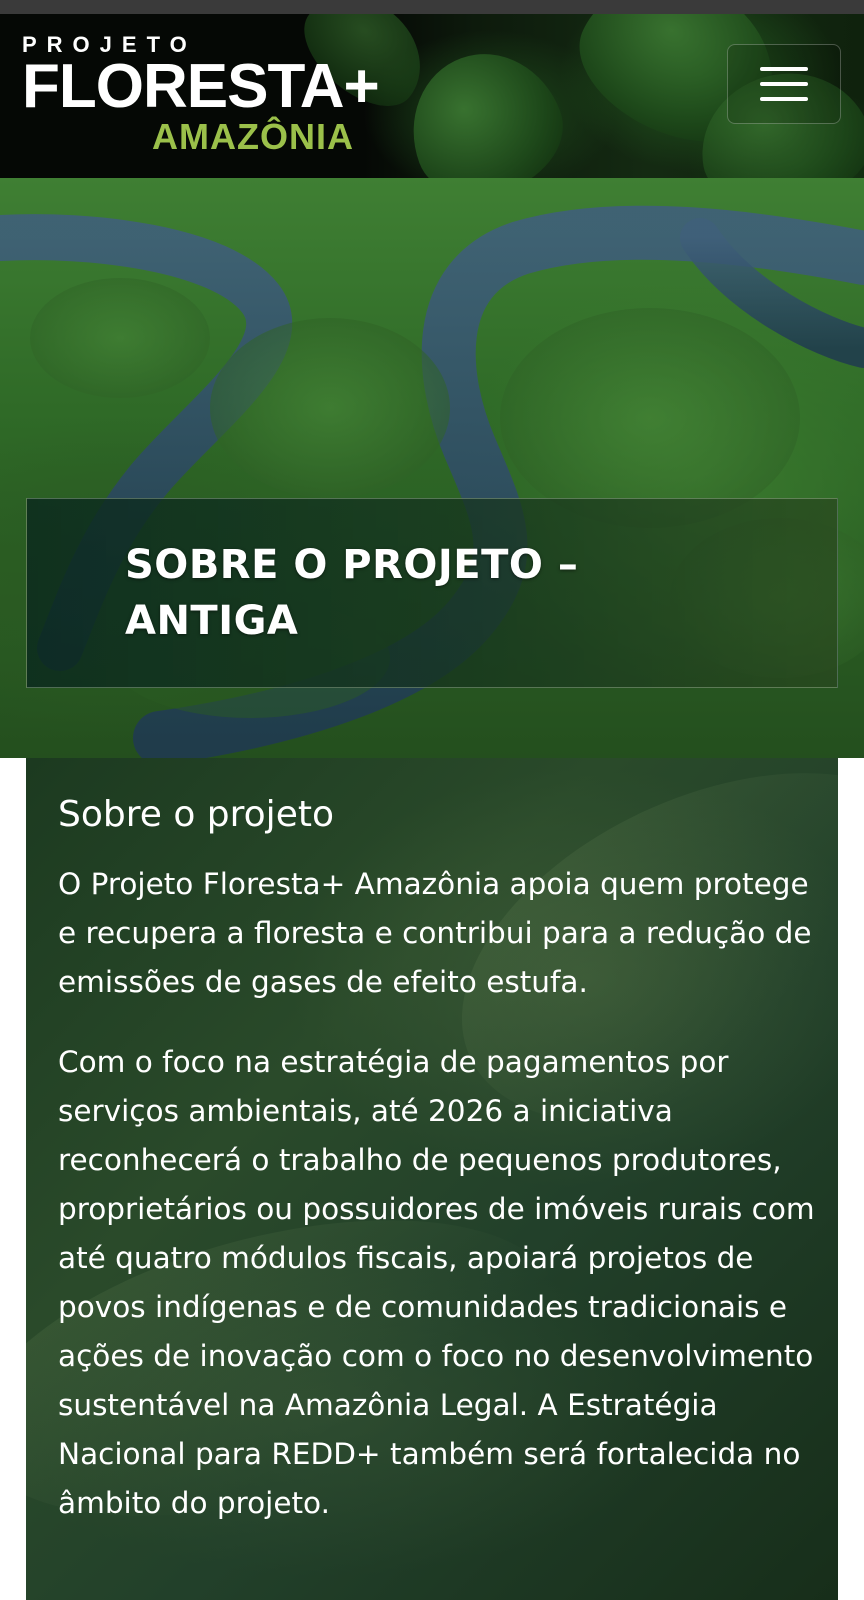  What do you see at coordinates (432, 96) in the screenshot?
I see `site-header: PROJETO FLORESTA+ AMAZÔNIA` at bounding box center [432, 96].